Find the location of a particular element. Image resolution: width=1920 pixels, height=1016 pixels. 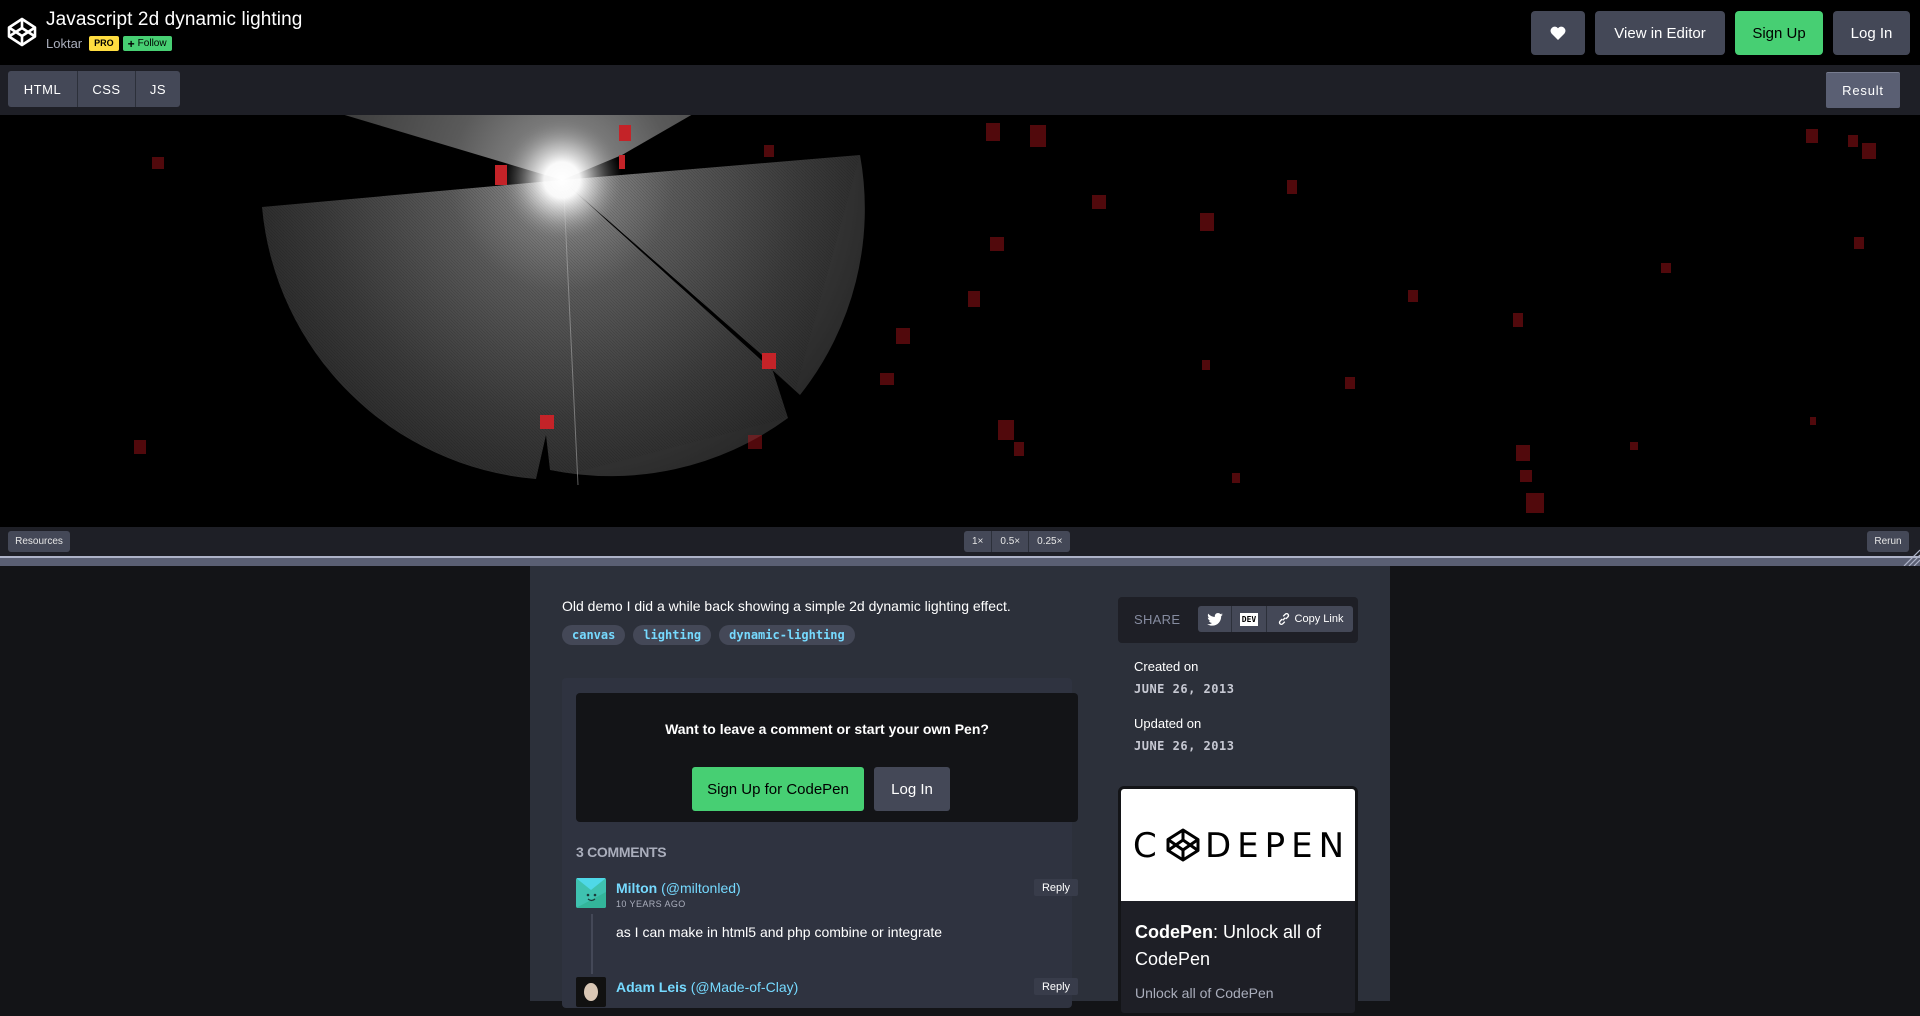

log-in-button: Log In is located at coordinates (1871, 33).